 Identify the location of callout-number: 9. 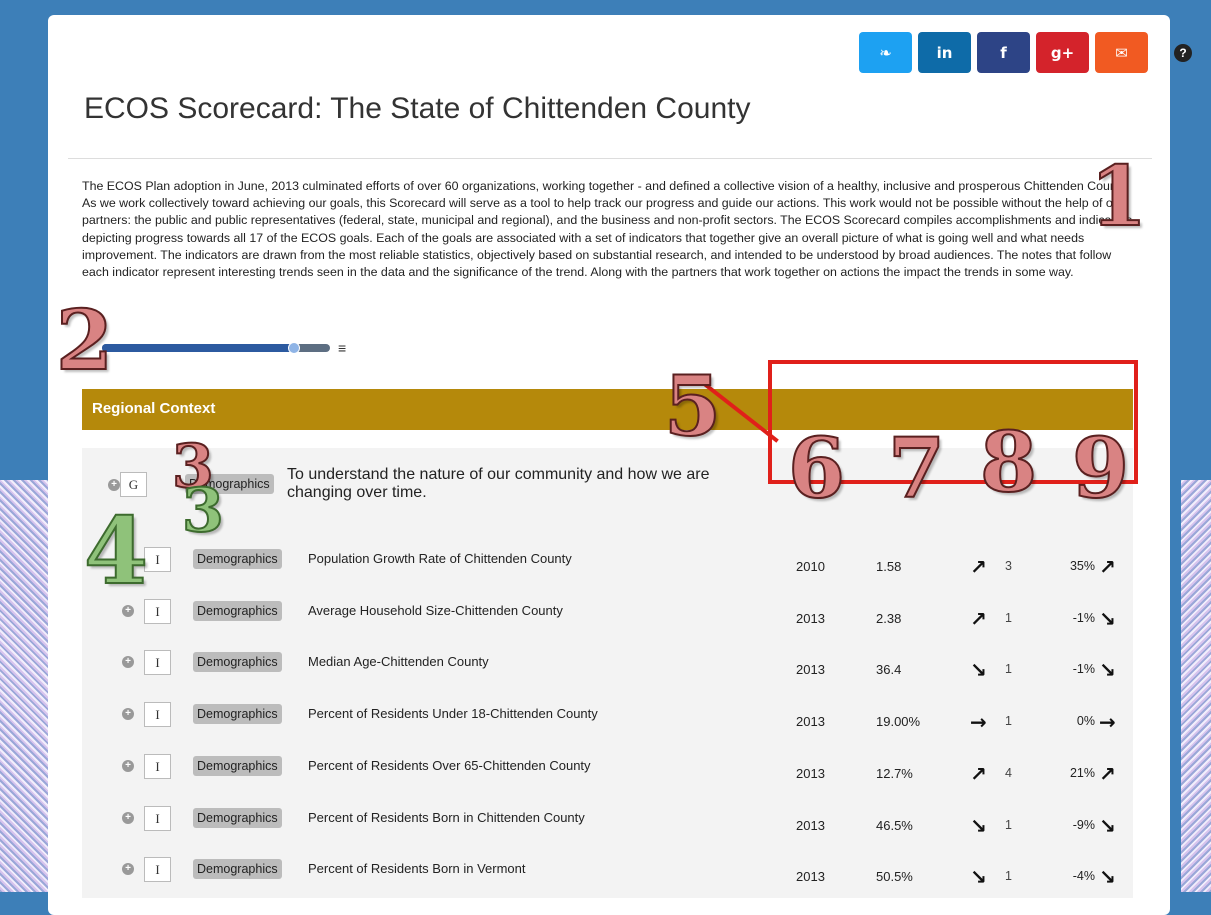
(1100, 469).